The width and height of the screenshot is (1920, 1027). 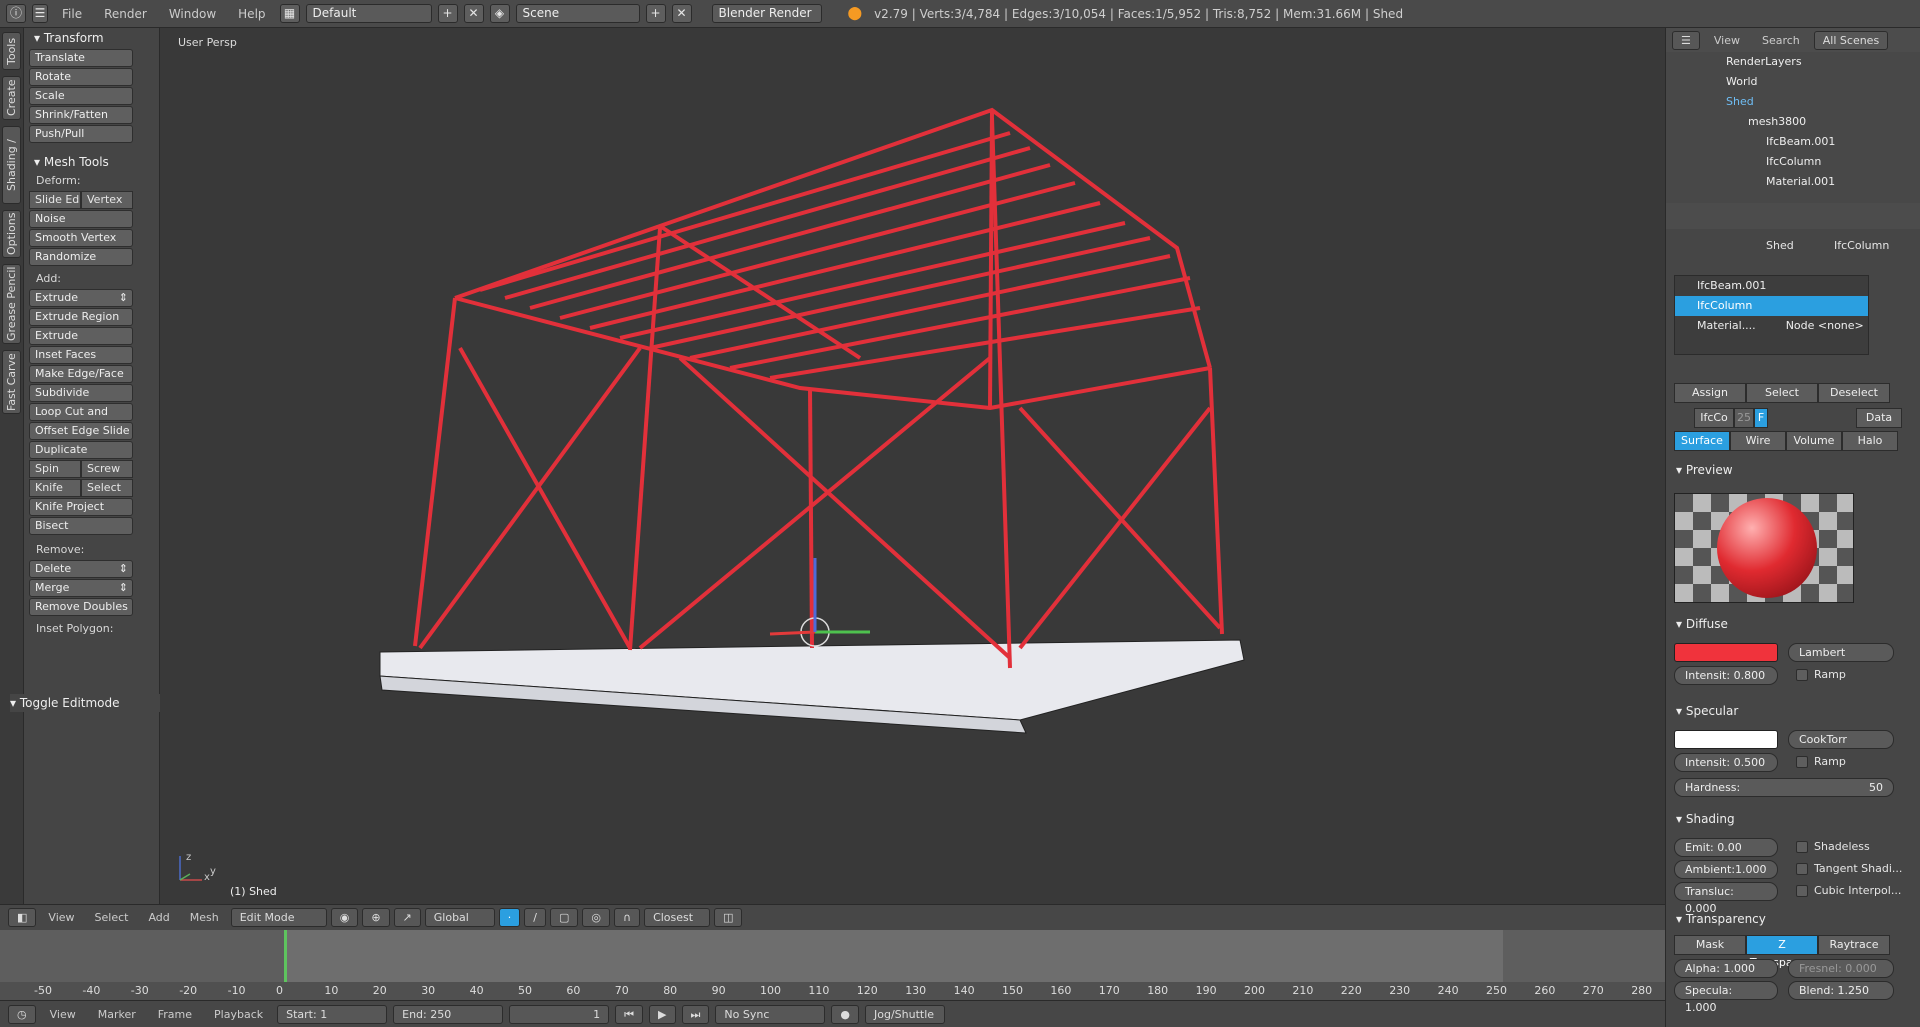 I want to click on editor-type-icon: ☰, so click(x=1686, y=40).